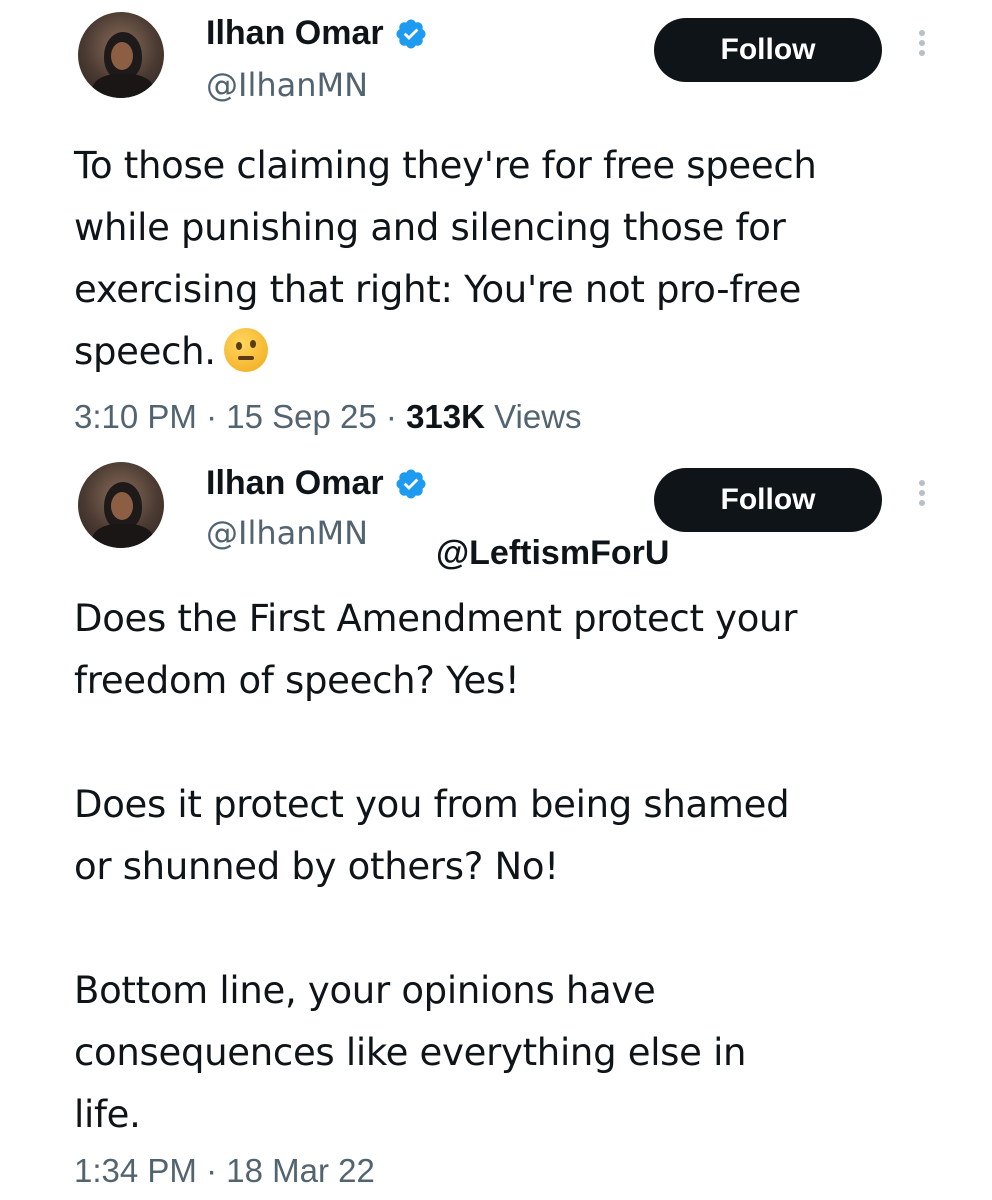 This screenshot has height=1200, width=992. What do you see at coordinates (135, 416) in the screenshot?
I see `tweet-time: 3:10 PM` at bounding box center [135, 416].